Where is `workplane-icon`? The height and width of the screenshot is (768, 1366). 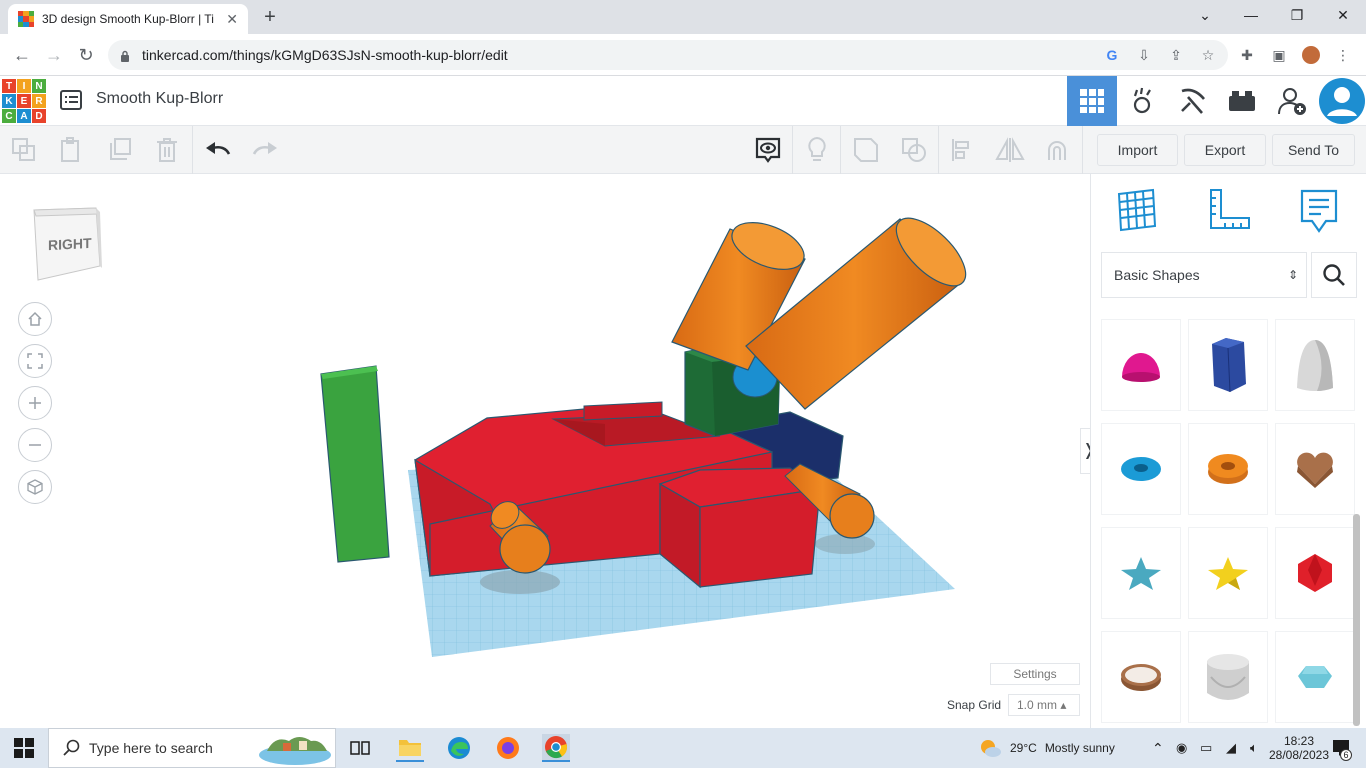
workplane-icon is located at coordinates (1137, 210).